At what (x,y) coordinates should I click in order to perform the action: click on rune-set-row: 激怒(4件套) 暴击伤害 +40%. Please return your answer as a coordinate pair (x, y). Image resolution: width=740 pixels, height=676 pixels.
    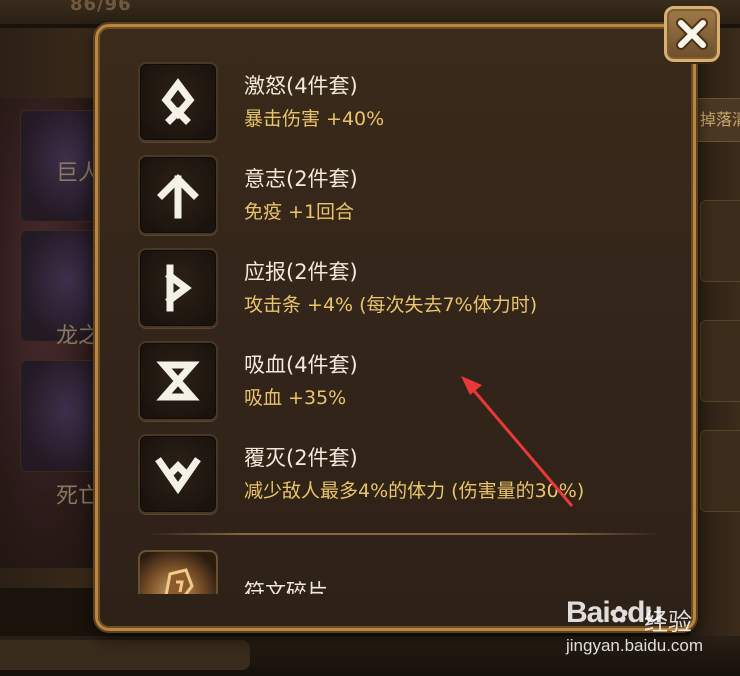
    Looking at the image, I should click on (405, 105).